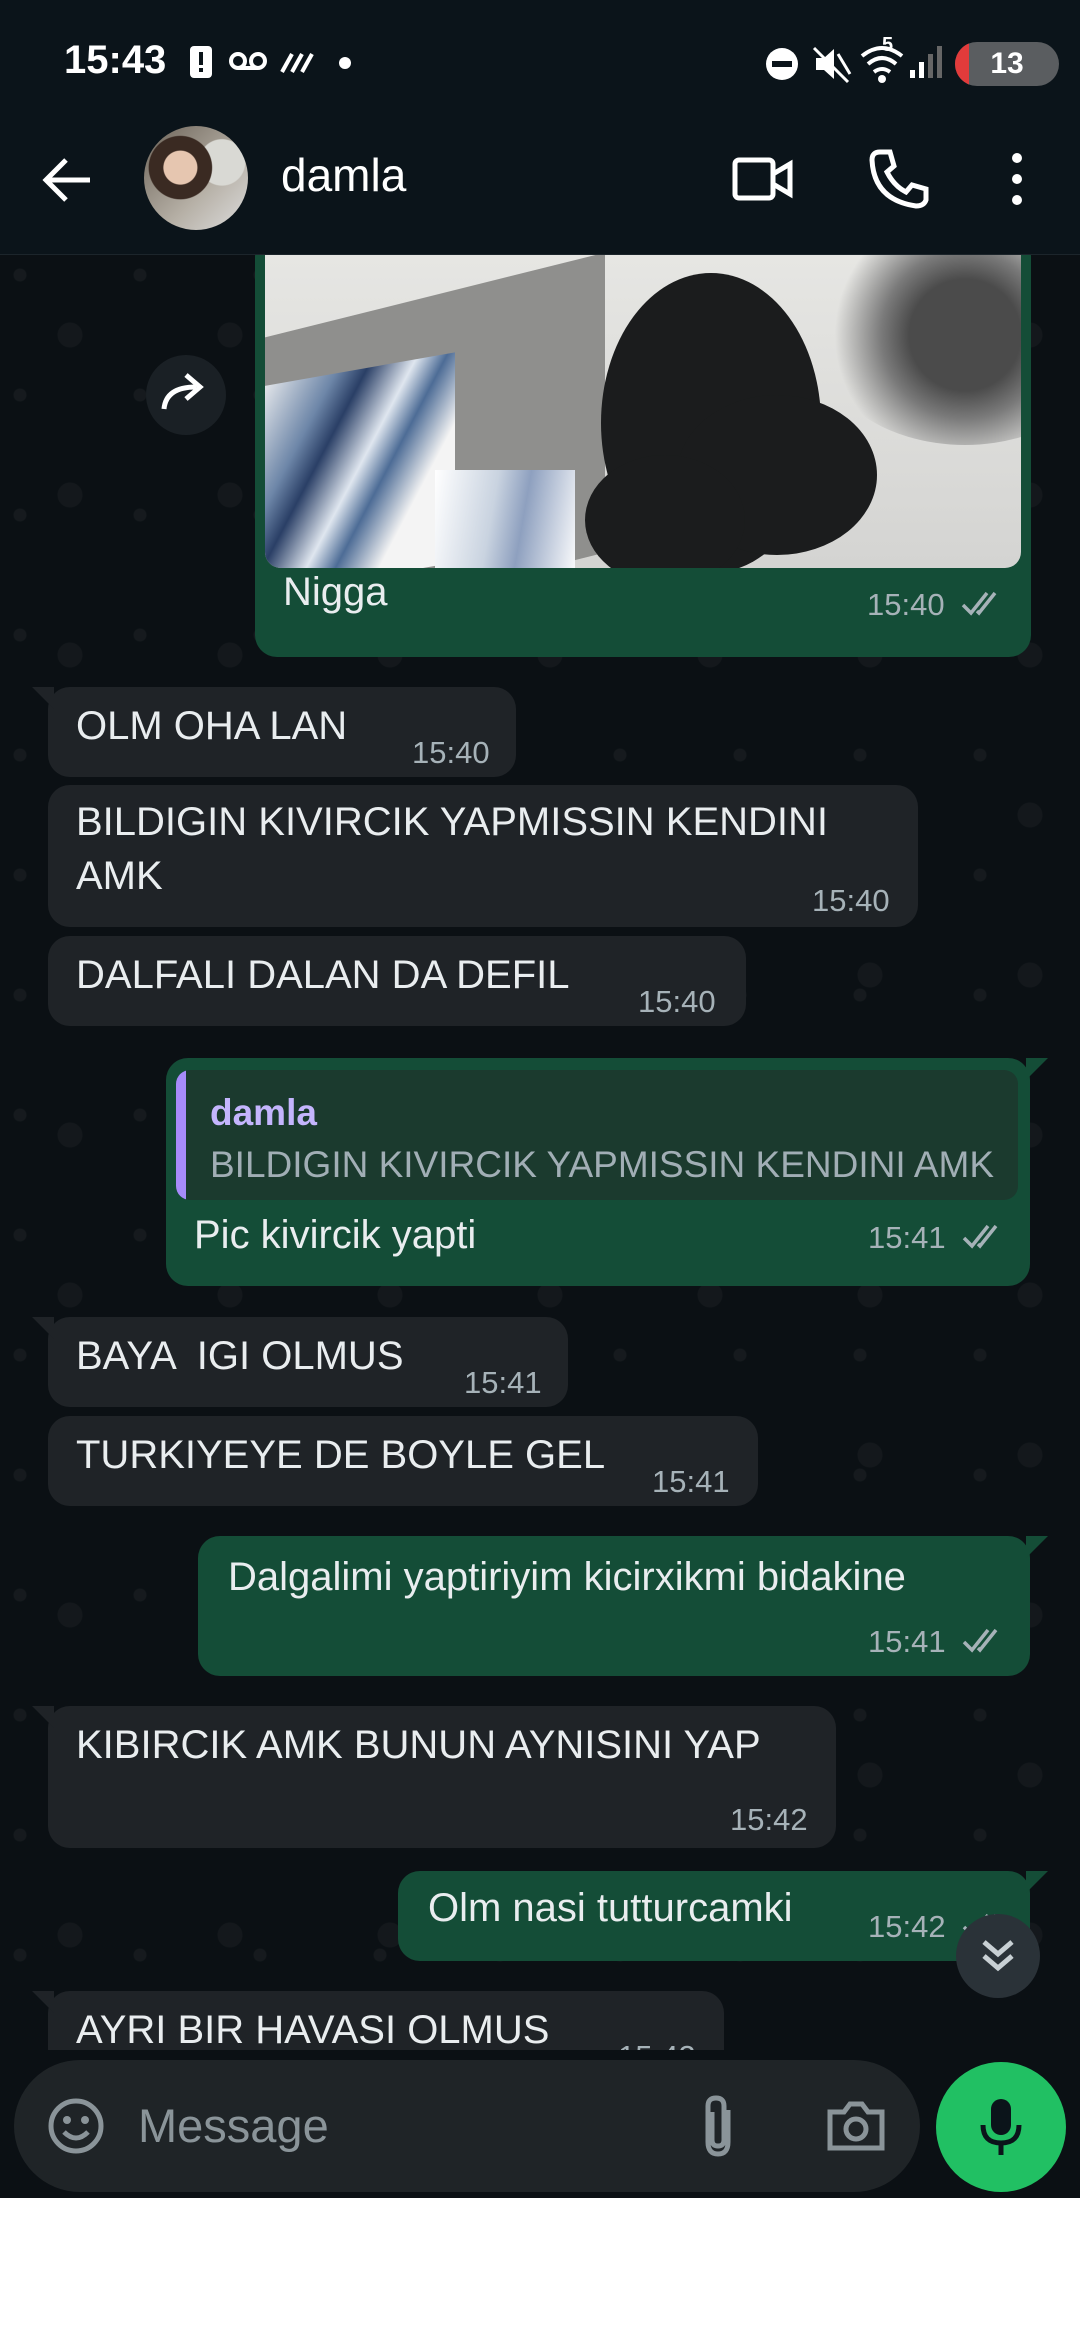  Describe the element at coordinates (196, 178) in the screenshot. I see `avatar` at that location.